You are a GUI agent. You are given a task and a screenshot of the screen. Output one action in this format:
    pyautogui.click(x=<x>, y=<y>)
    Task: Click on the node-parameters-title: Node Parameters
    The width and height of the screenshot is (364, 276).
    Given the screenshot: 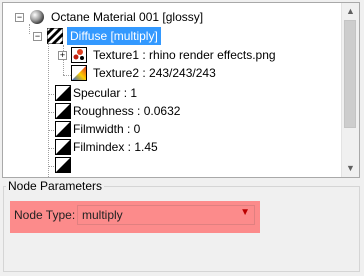 What is the action you would take?
    pyautogui.click(x=55, y=186)
    